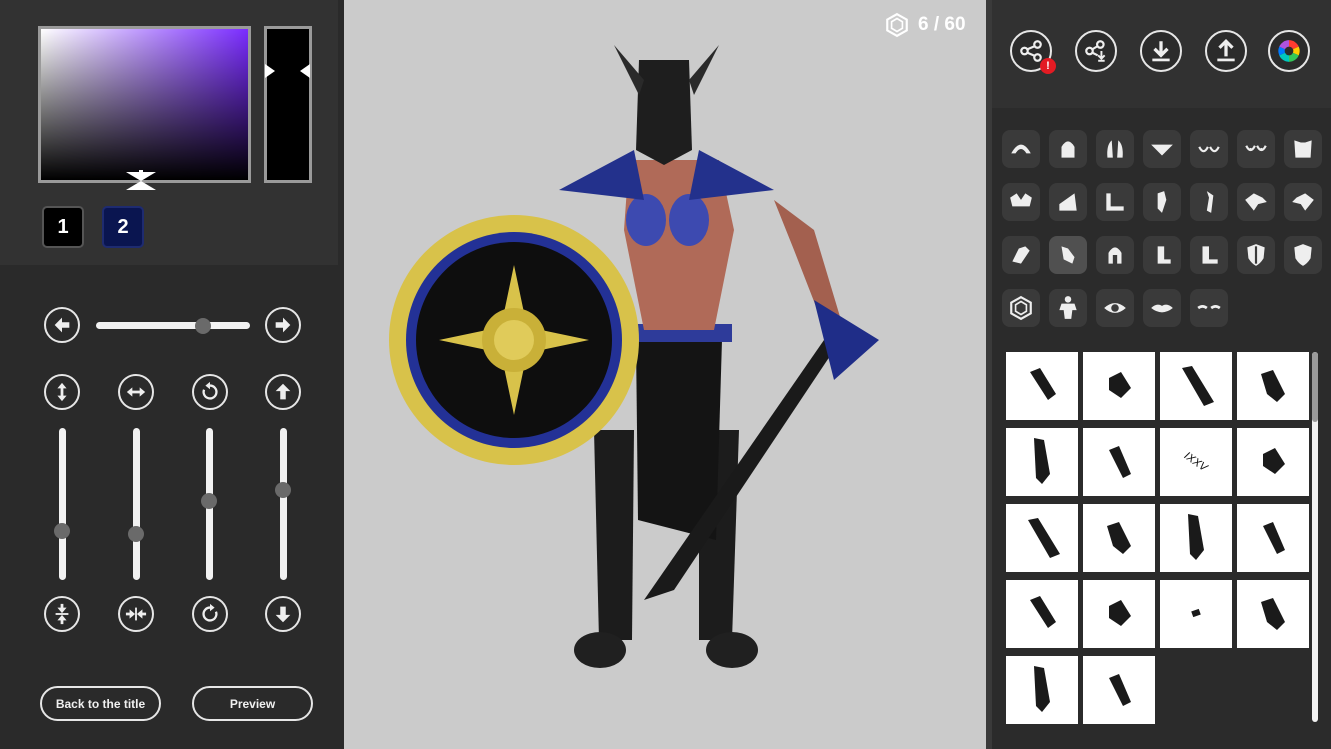  Describe the element at coordinates (1021, 255) in the screenshot. I see `category-gauntlet` at that location.